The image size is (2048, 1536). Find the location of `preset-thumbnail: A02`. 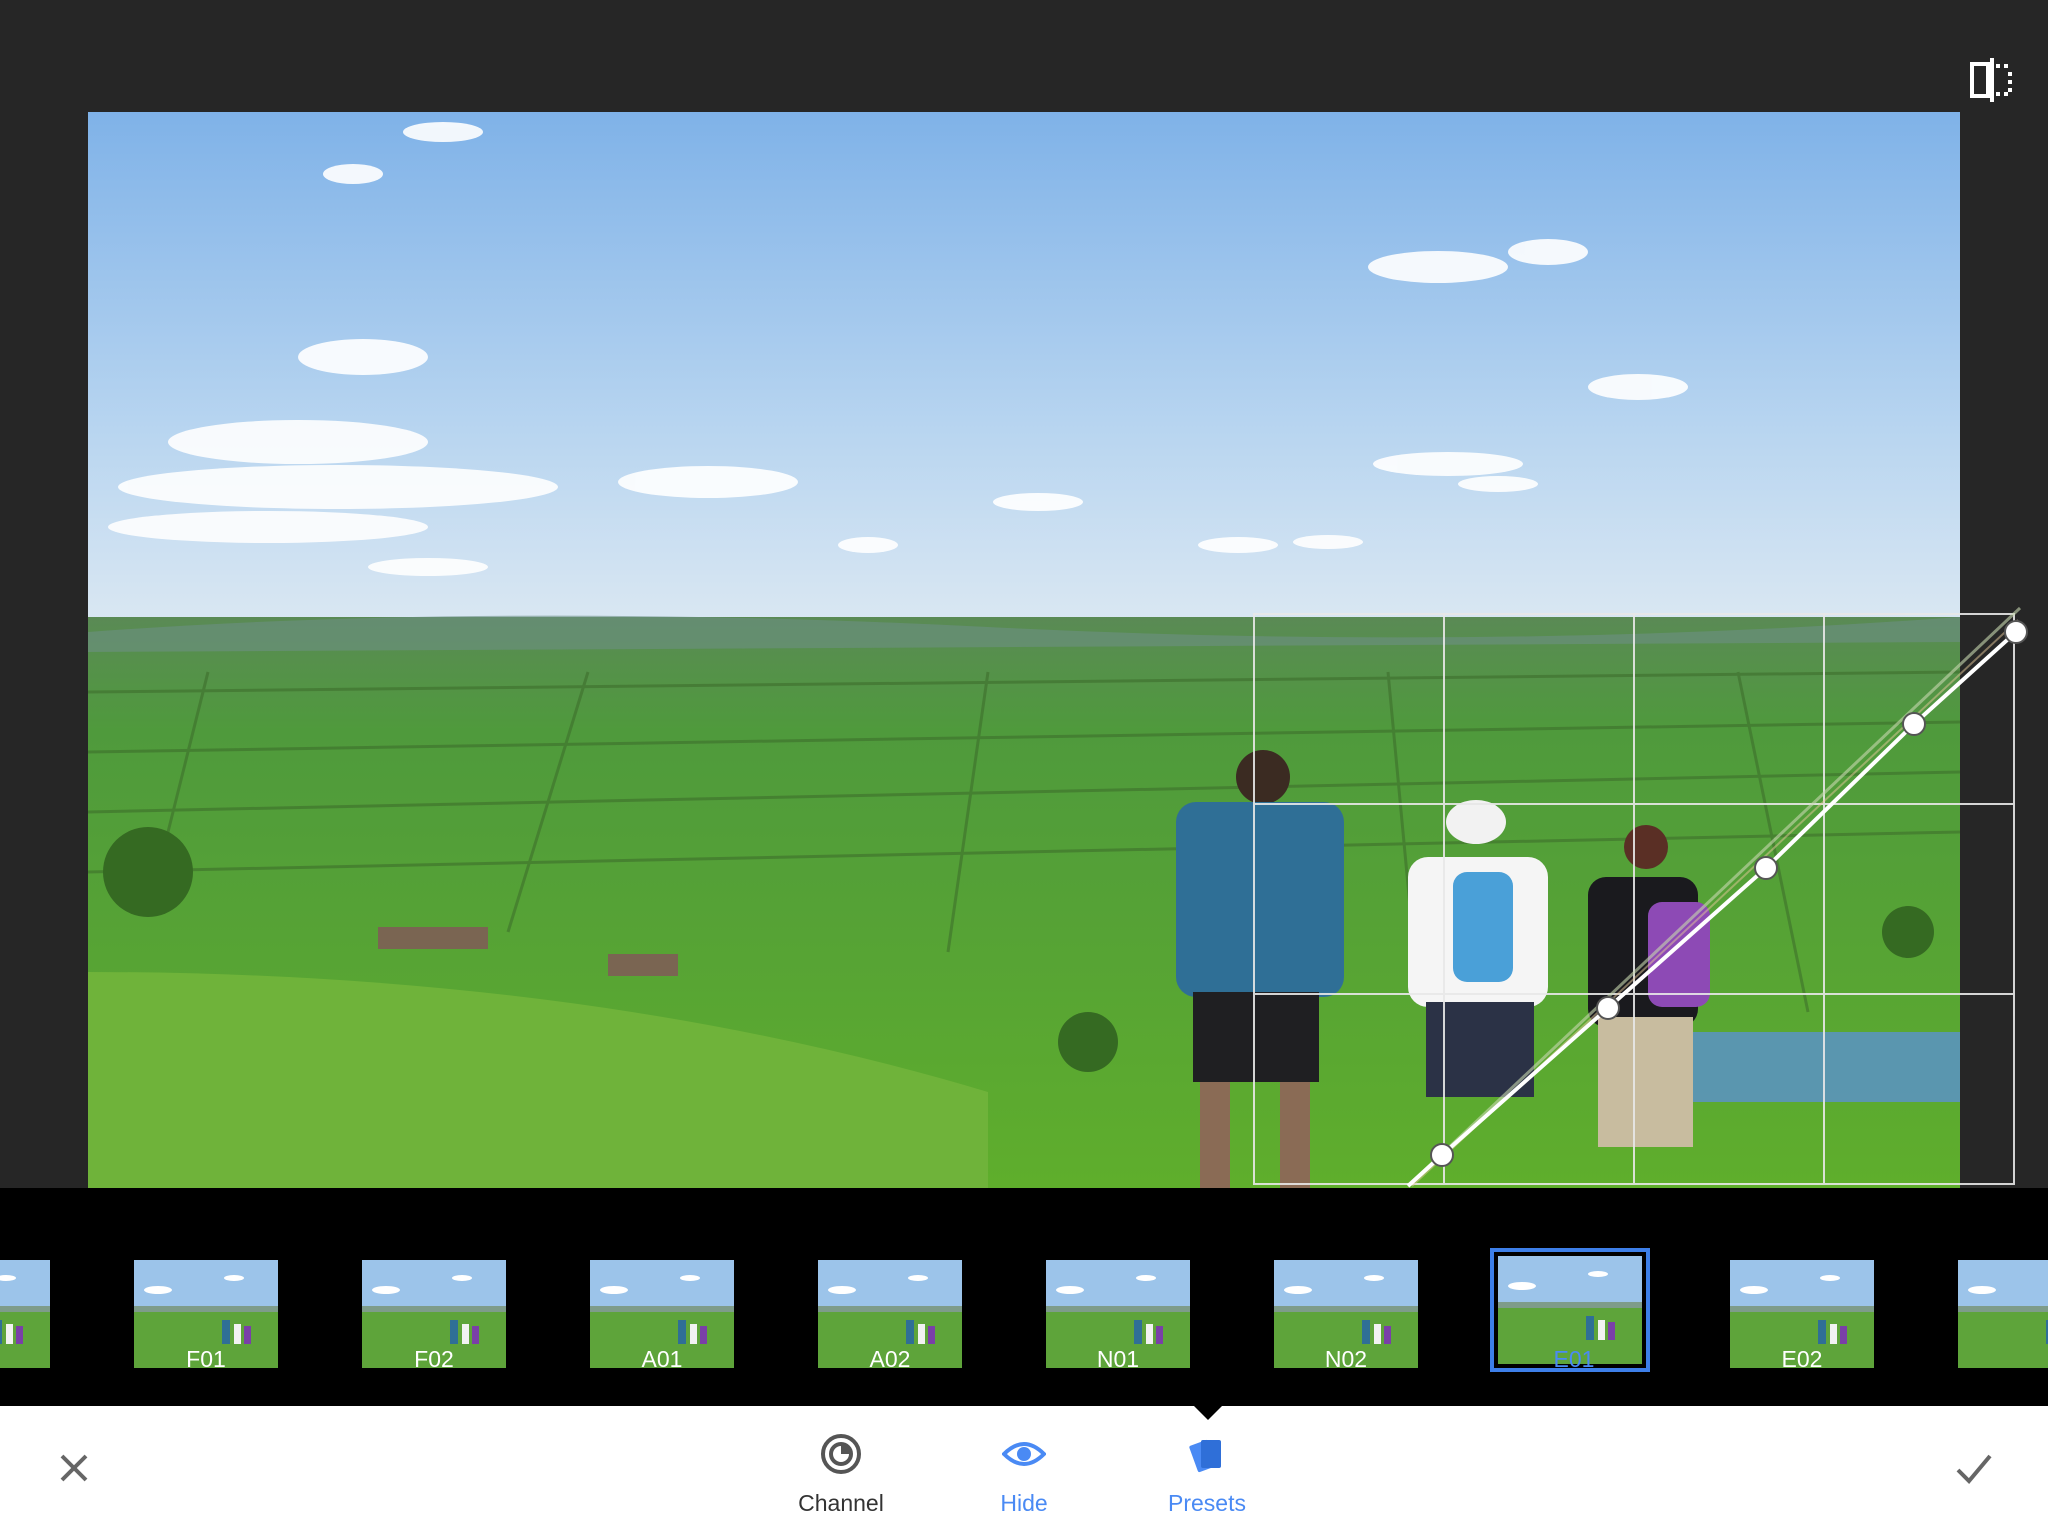

preset-thumbnail: A02 is located at coordinates (890, 1314).